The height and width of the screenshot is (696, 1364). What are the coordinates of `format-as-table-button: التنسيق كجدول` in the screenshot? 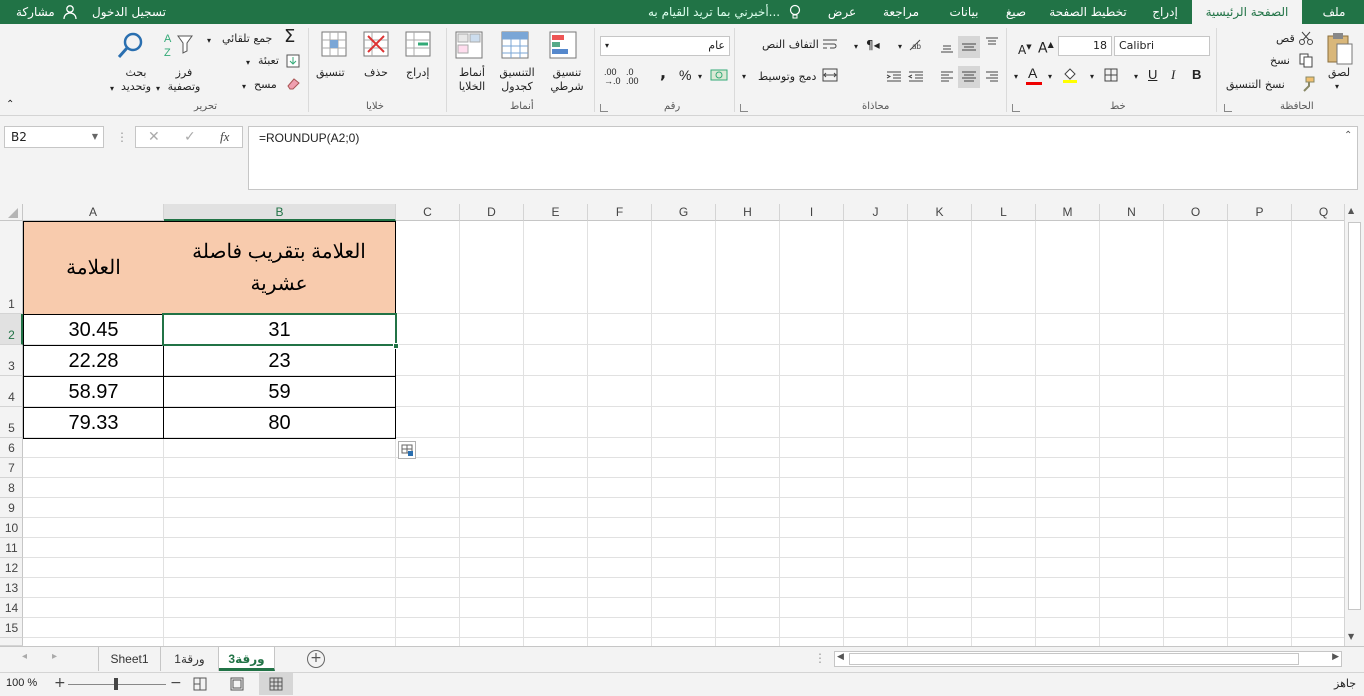 It's located at (517, 80).